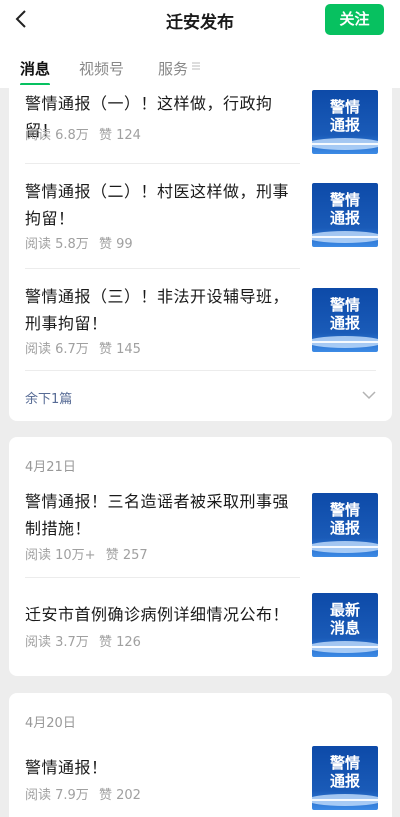  I want to click on read-count: 阅读 5.8万, so click(57, 244).